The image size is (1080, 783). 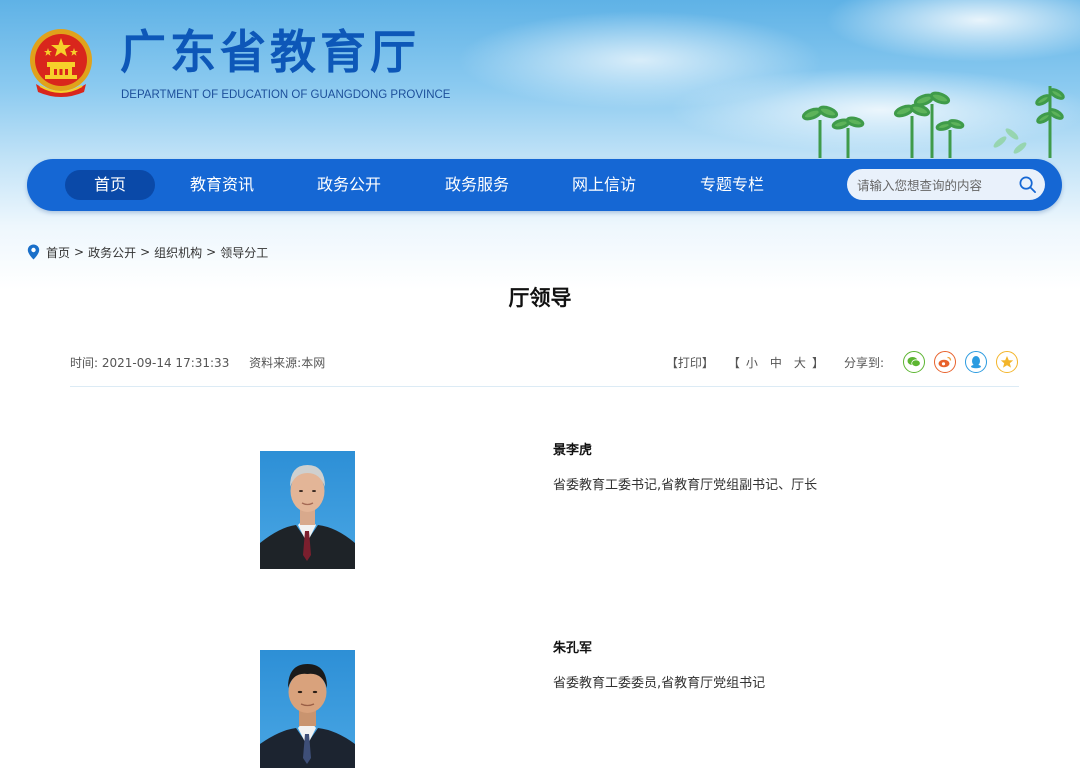 What do you see at coordinates (313, 363) in the screenshot?
I see `source-value: 本网` at bounding box center [313, 363].